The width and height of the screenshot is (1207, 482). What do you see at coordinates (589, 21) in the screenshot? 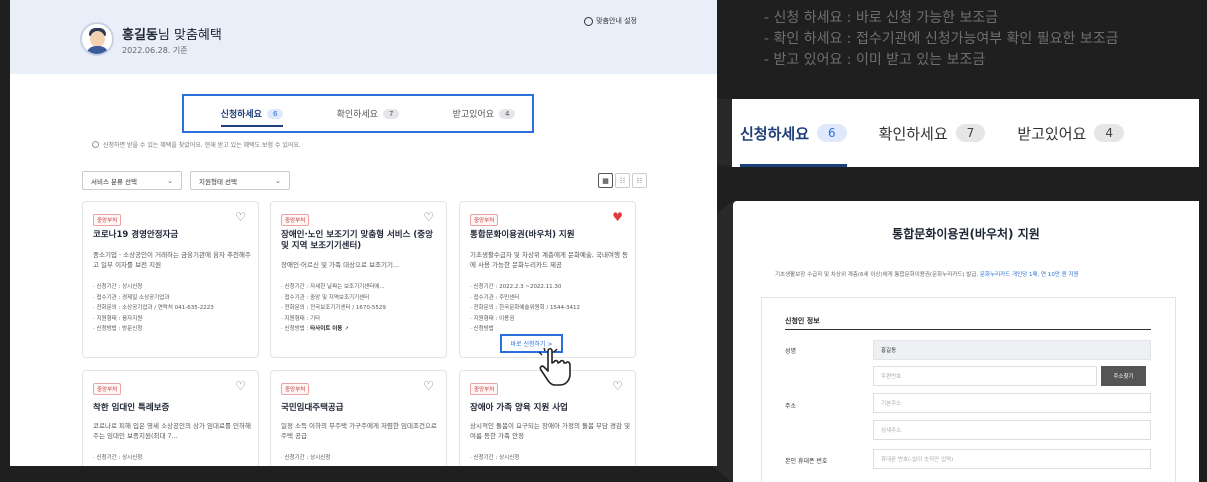
I see `gear-icon` at bounding box center [589, 21].